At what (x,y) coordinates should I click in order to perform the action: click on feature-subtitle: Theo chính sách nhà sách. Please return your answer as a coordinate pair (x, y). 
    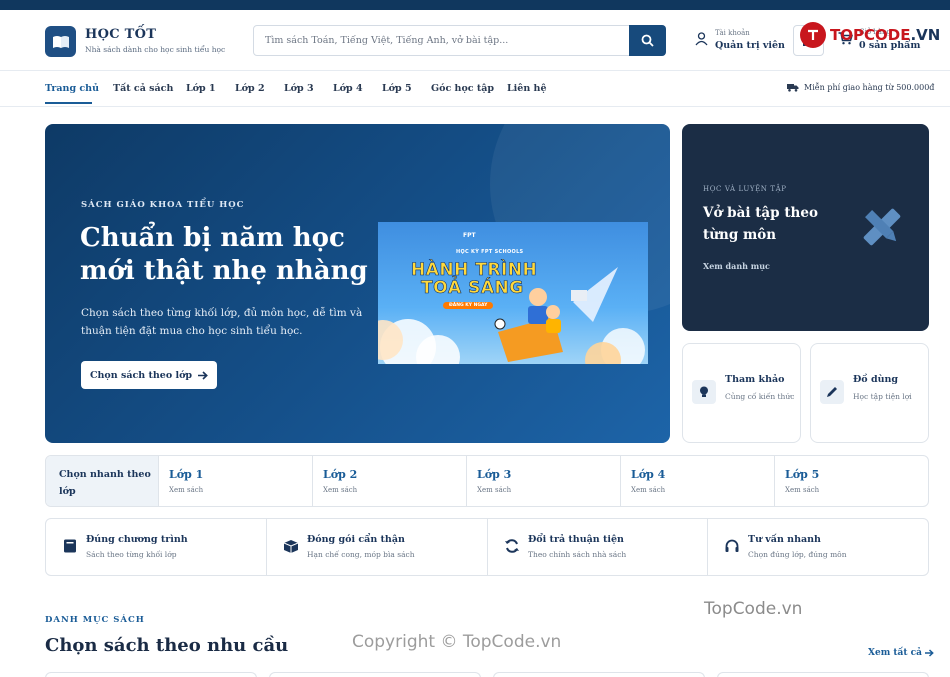
    Looking at the image, I should click on (577, 554).